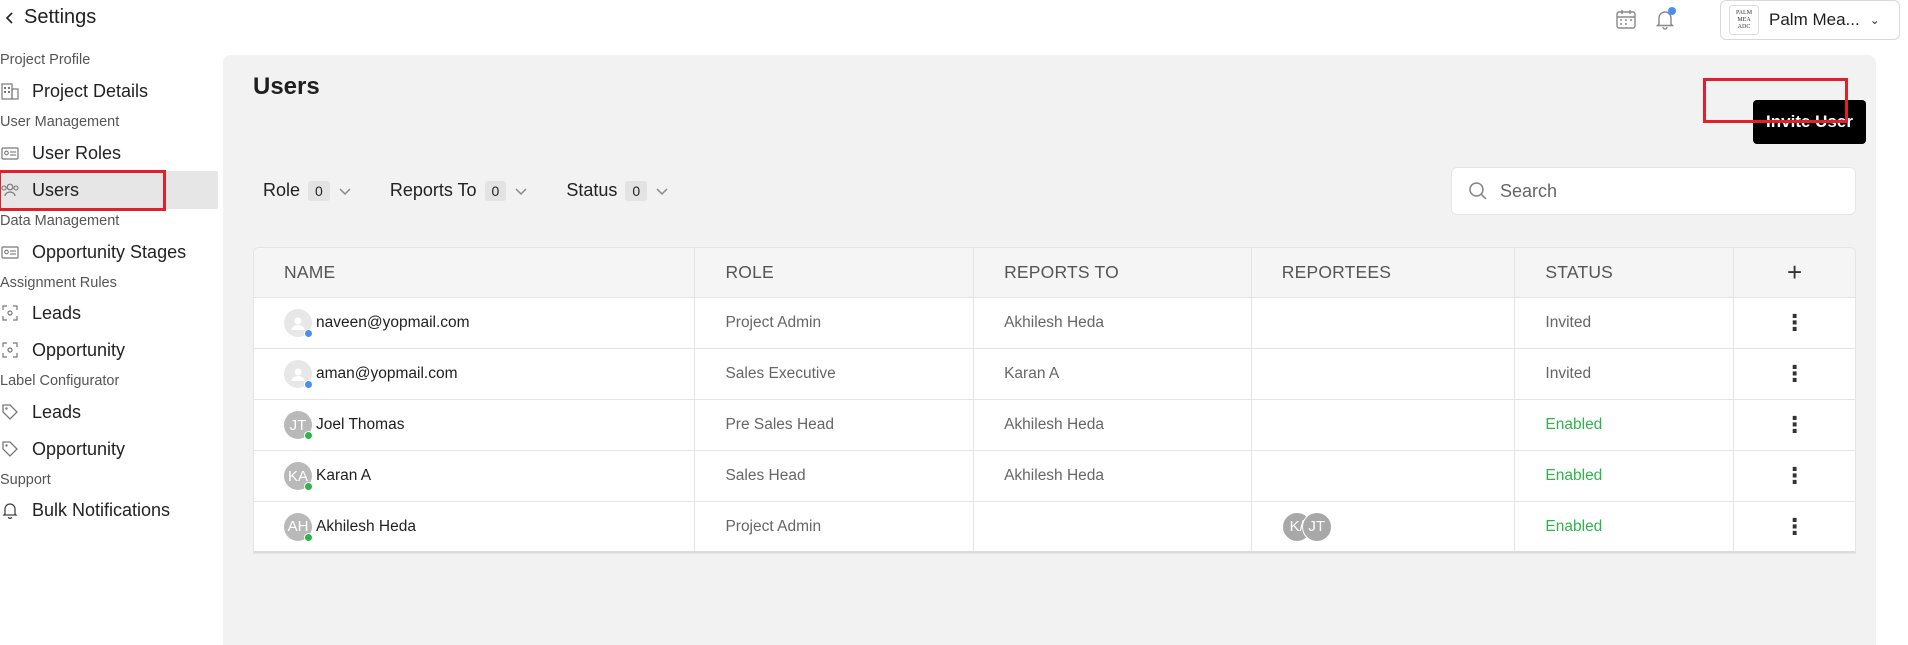 Image resolution: width=1908 pixels, height=645 pixels. Describe the element at coordinates (835, 374) in the screenshot. I see `user-role: Sales Executive` at that location.